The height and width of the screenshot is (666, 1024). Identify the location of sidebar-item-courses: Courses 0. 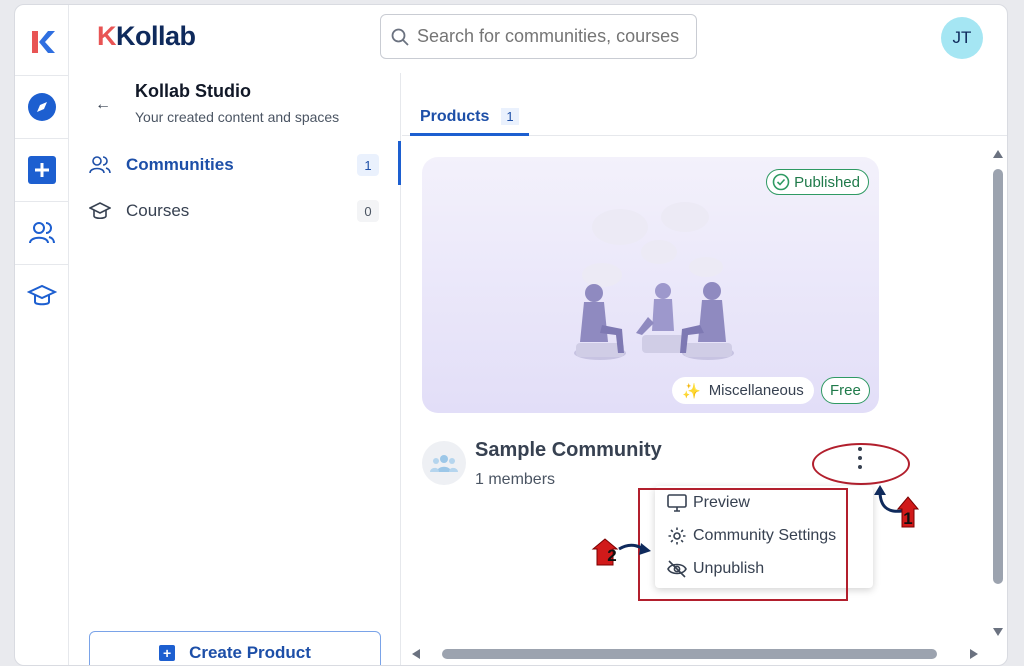
(234, 211).